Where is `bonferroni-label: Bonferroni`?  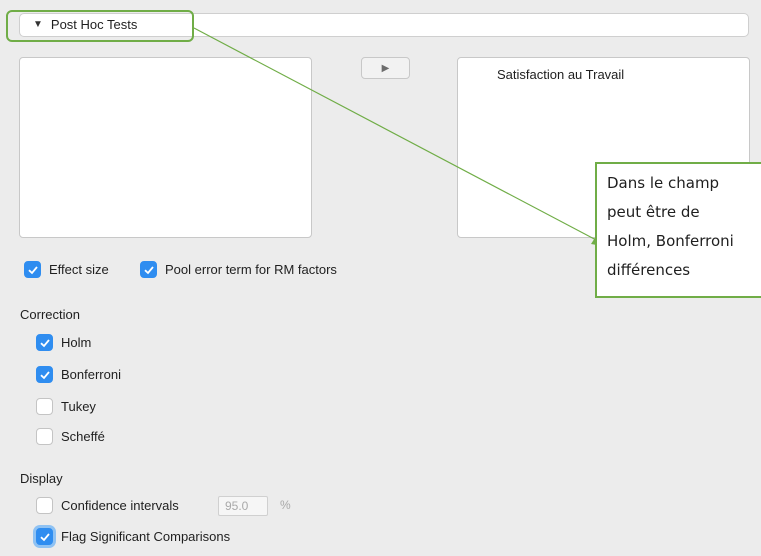
bonferroni-label: Bonferroni is located at coordinates (91, 374).